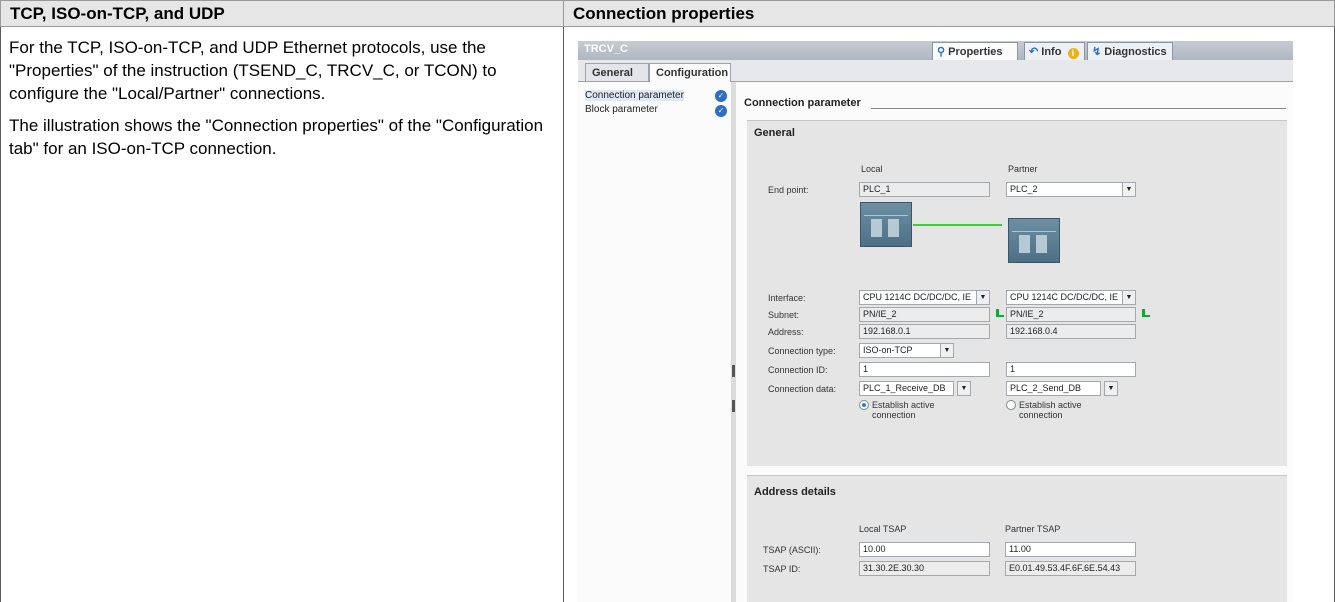  Describe the element at coordinates (1024, 189) in the screenshot. I see `end-point-partner-value: PLC_2` at that location.